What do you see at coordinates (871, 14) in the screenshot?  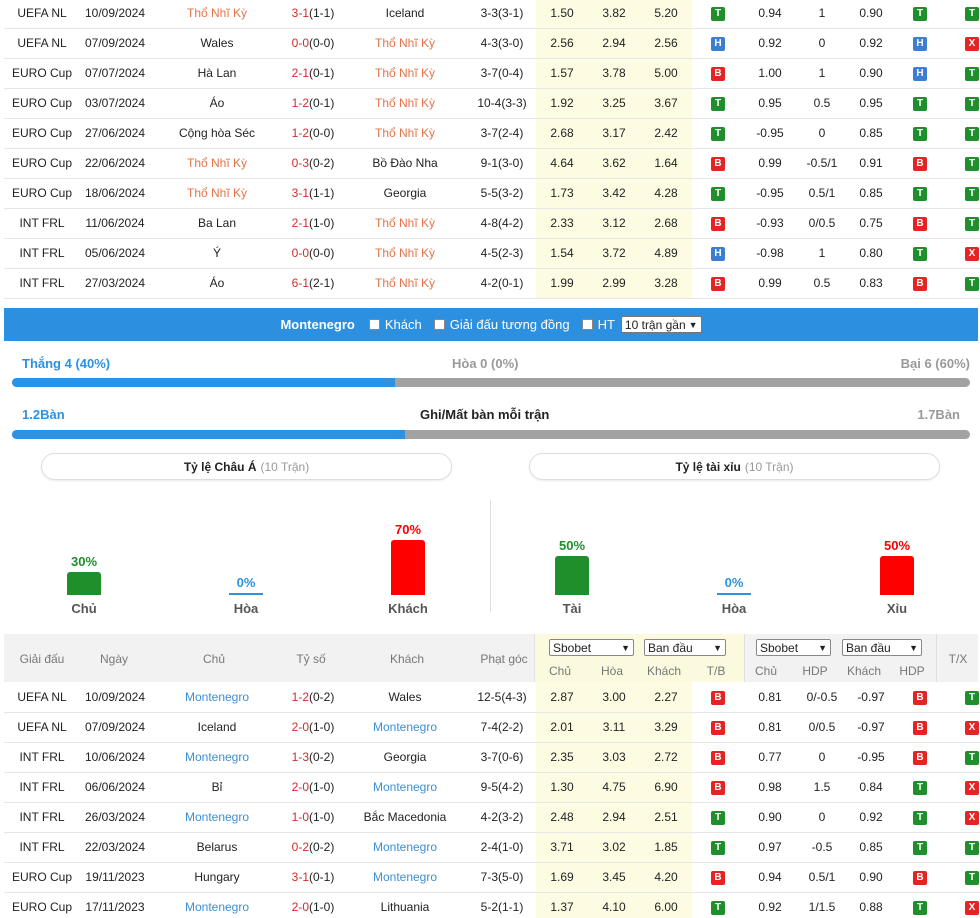 I see `hdp-away-cell: 0.90` at bounding box center [871, 14].